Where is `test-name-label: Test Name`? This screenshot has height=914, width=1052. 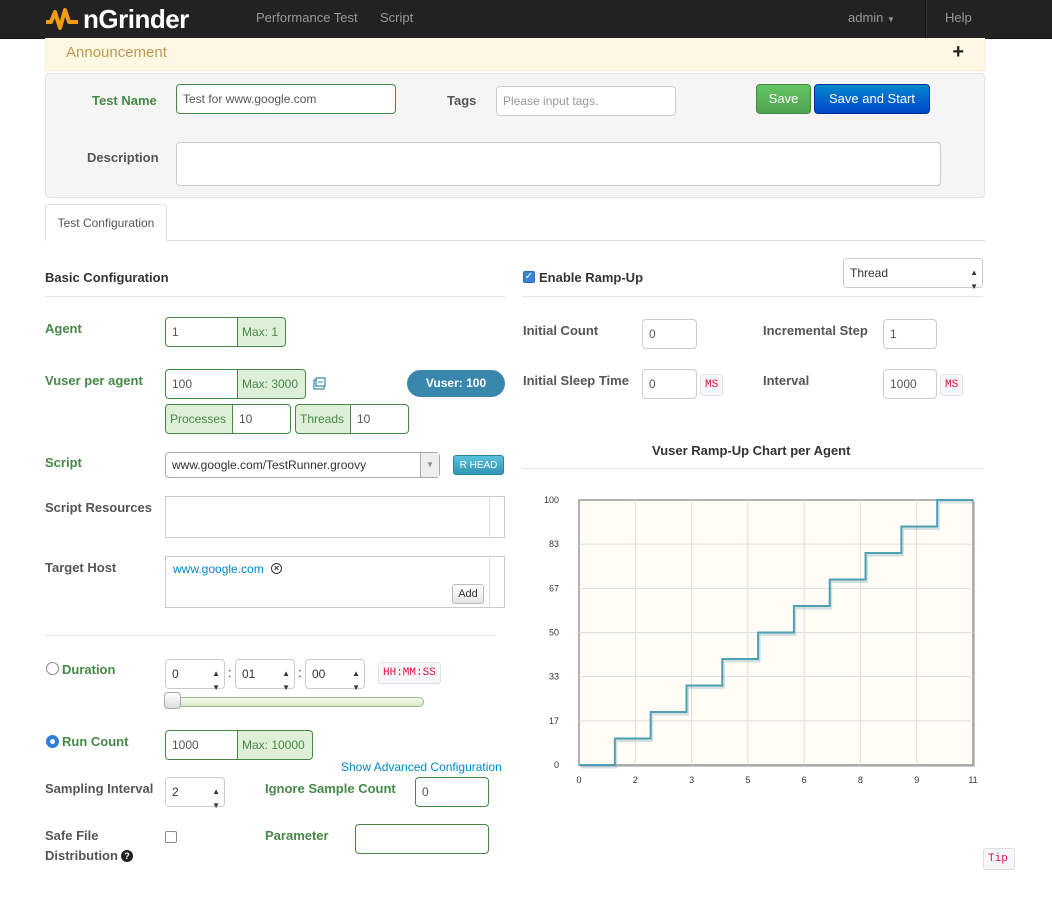 test-name-label: Test Name is located at coordinates (124, 100).